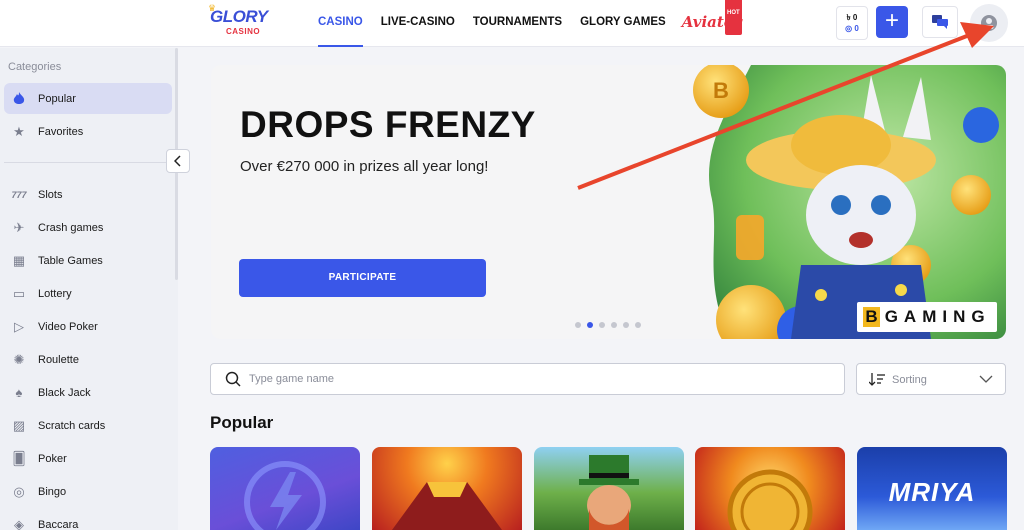 This screenshot has width=1024, height=530. Describe the element at coordinates (61, 131) in the screenshot. I see `sidebar-item-label: Favorites` at that location.